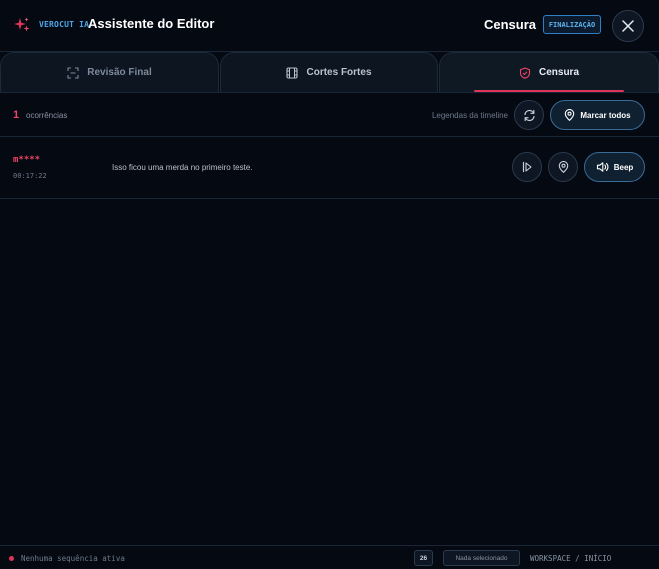 The width and height of the screenshot is (659, 569). What do you see at coordinates (11, 558) in the screenshot?
I see `status-dot` at bounding box center [11, 558].